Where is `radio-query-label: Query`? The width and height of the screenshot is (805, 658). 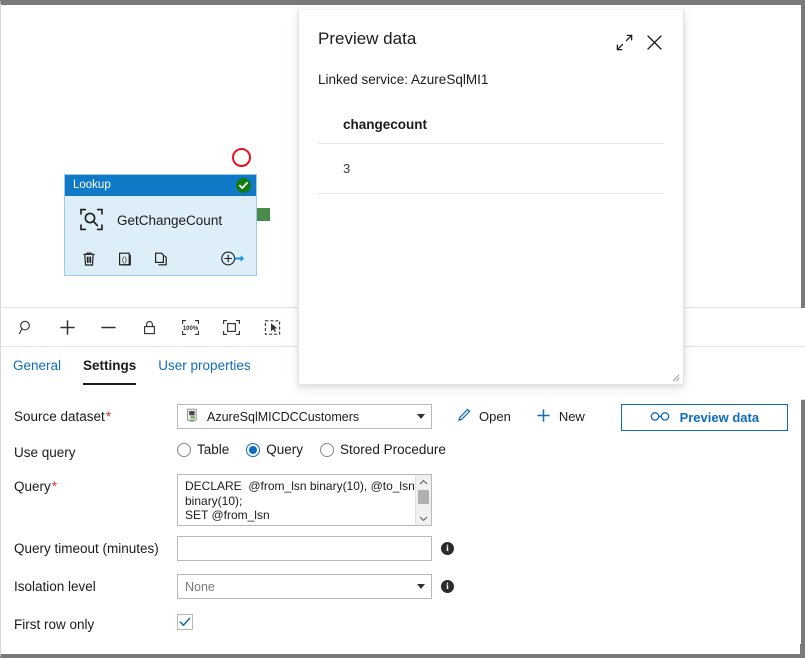
radio-query-label: Query is located at coordinates (285, 449).